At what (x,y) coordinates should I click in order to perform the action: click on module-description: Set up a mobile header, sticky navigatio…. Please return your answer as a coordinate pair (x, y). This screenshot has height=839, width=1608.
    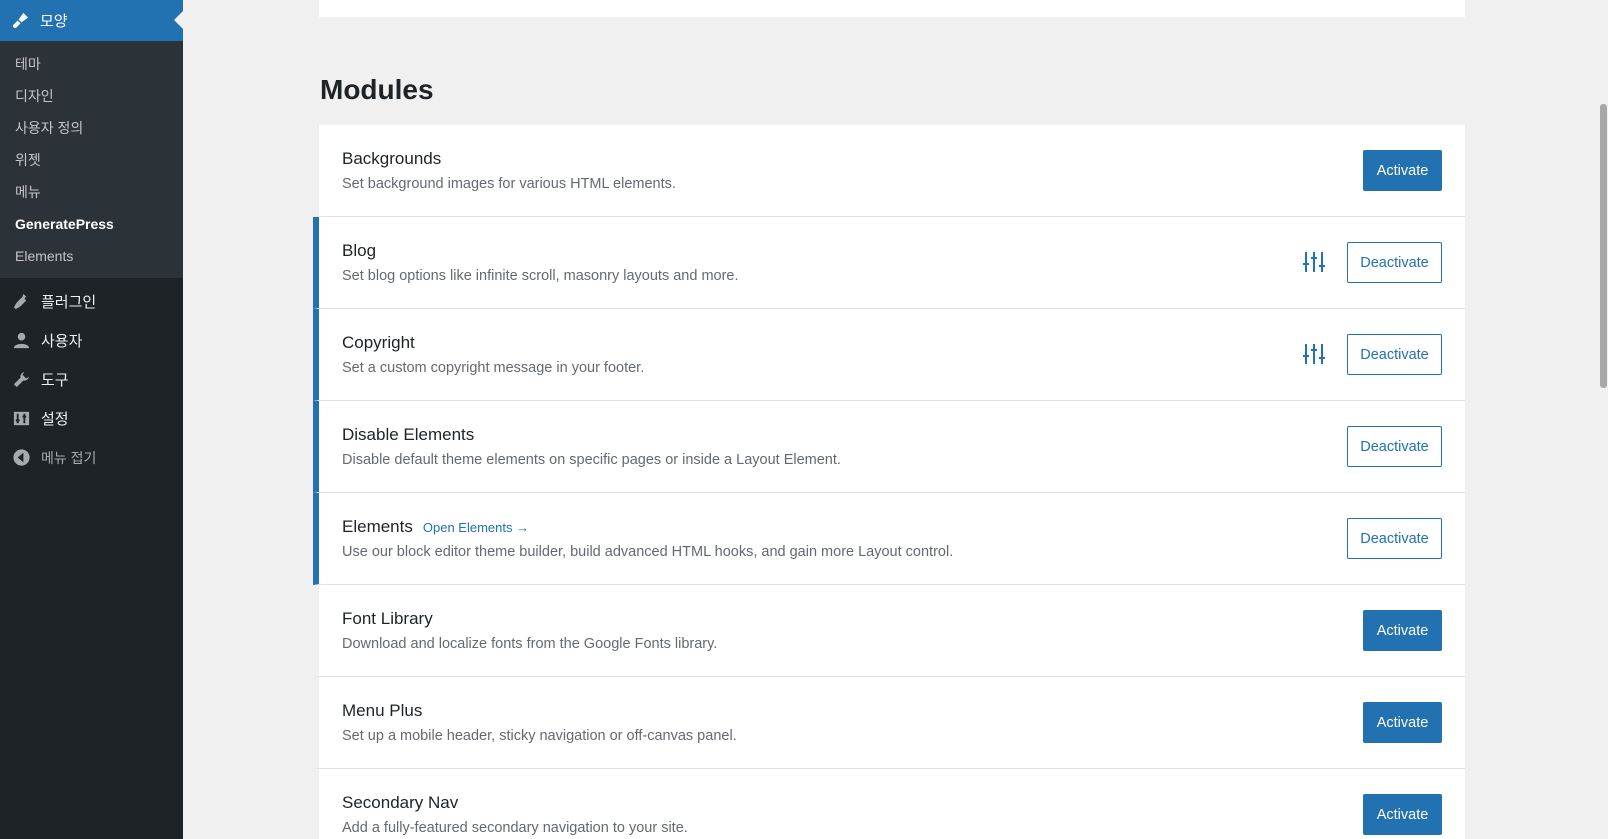
    Looking at the image, I should click on (539, 736).